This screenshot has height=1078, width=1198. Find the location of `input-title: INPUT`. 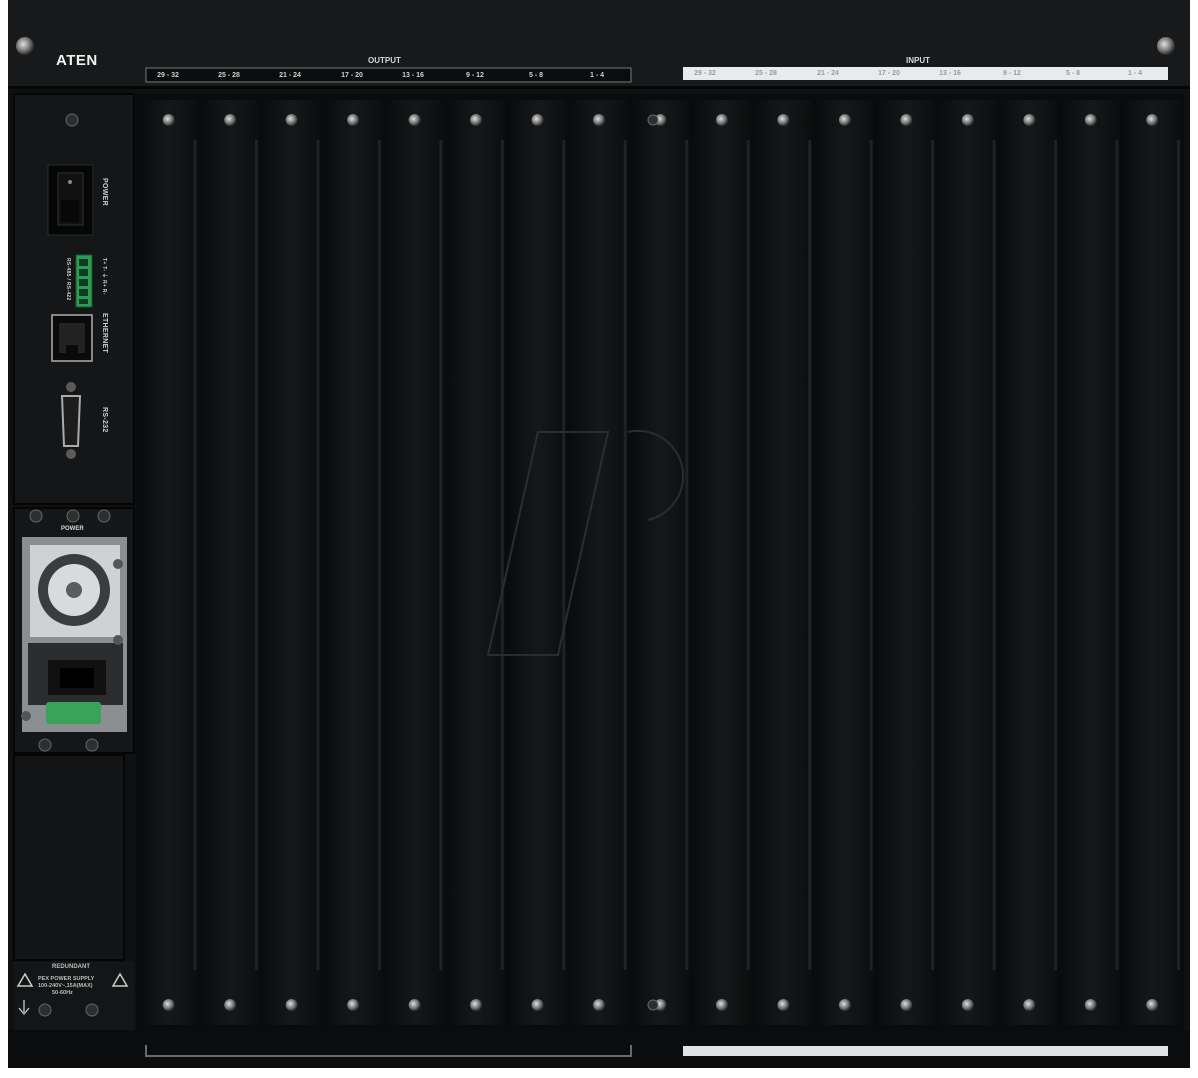

input-title: INPUT is located at coordinates (918, 60).